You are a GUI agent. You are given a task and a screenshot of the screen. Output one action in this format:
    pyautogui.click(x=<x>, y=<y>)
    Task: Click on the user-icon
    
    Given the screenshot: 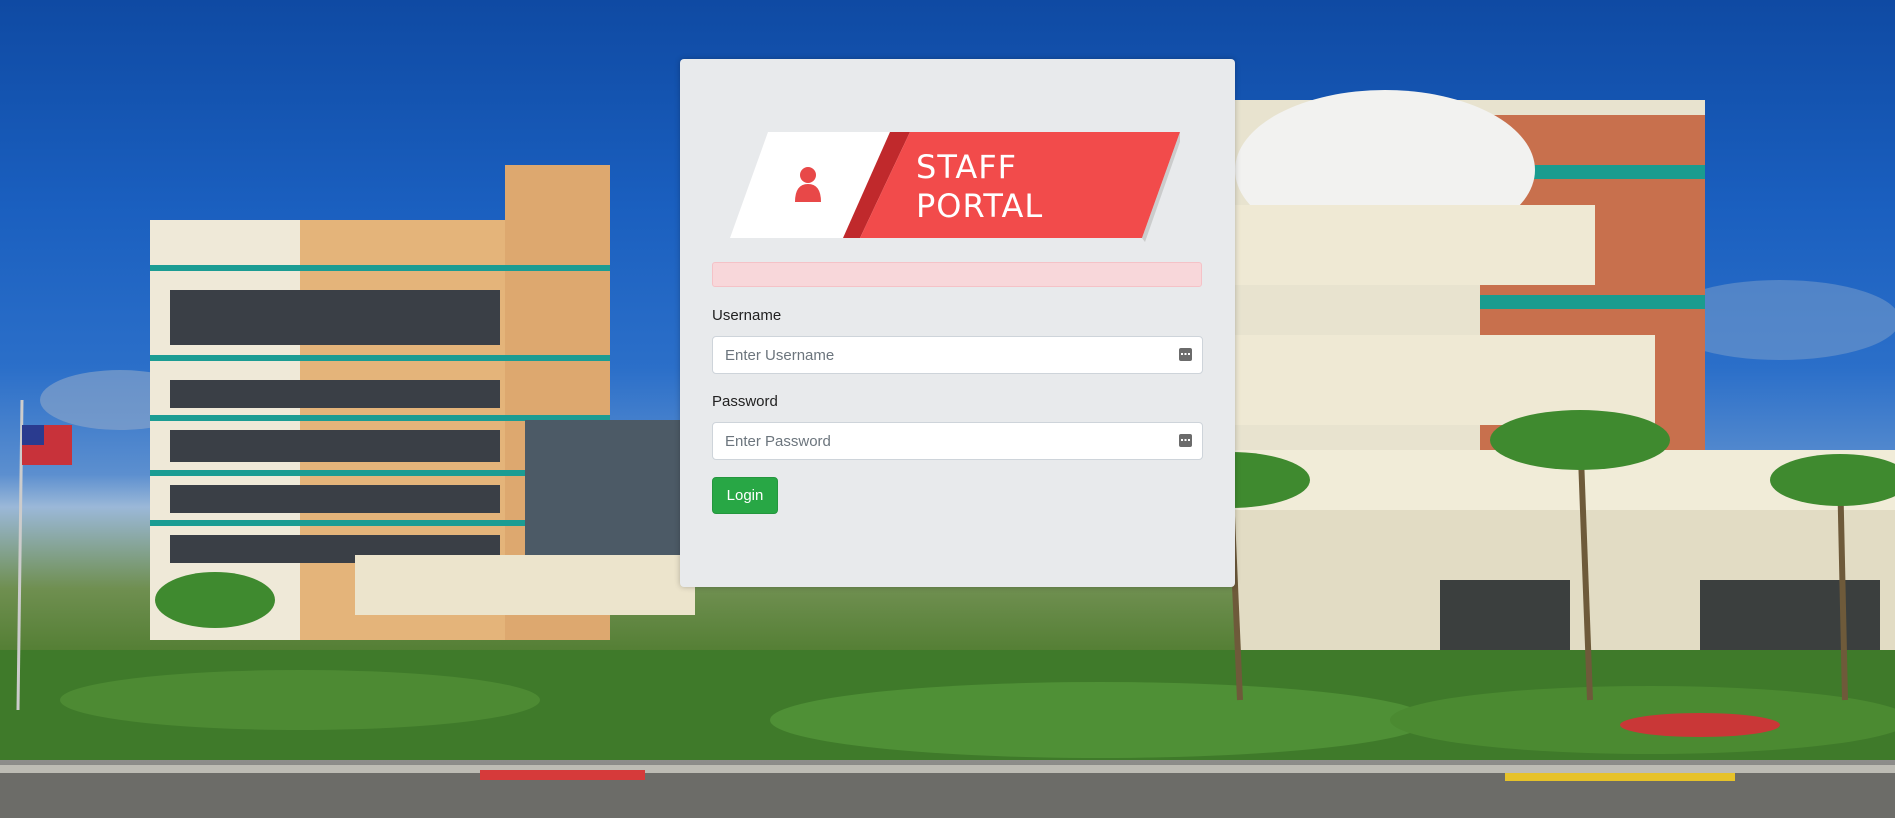 What is the action you would take?
    pyautogui.click(x=808, y=184)
    